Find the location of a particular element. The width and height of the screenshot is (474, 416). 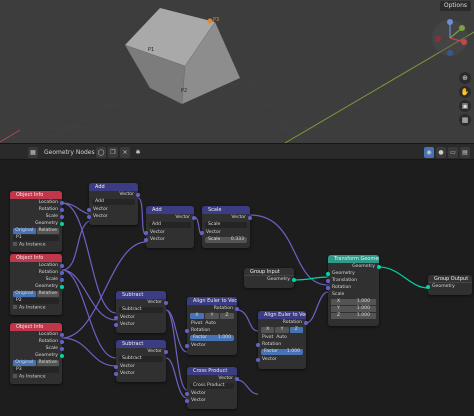

object-field: P1 is located at coordinates (36, 238).